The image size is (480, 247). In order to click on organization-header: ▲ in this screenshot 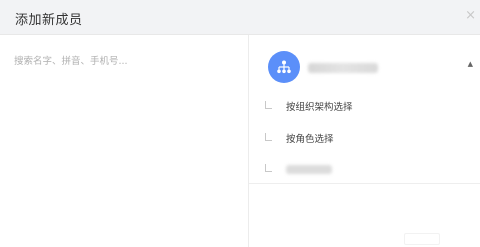, I will do `click(364, 67)`.